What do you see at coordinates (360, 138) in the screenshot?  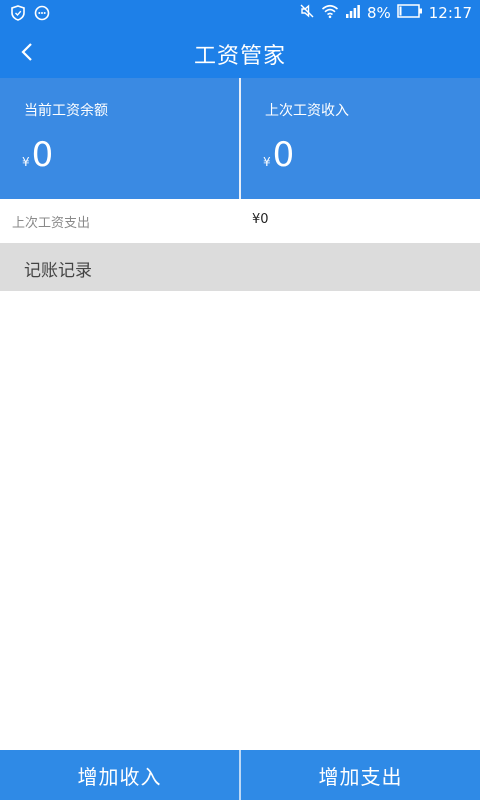 I see `last-income-card: 上次工资收入 ¥ 0` at bounding box center [360, 138].